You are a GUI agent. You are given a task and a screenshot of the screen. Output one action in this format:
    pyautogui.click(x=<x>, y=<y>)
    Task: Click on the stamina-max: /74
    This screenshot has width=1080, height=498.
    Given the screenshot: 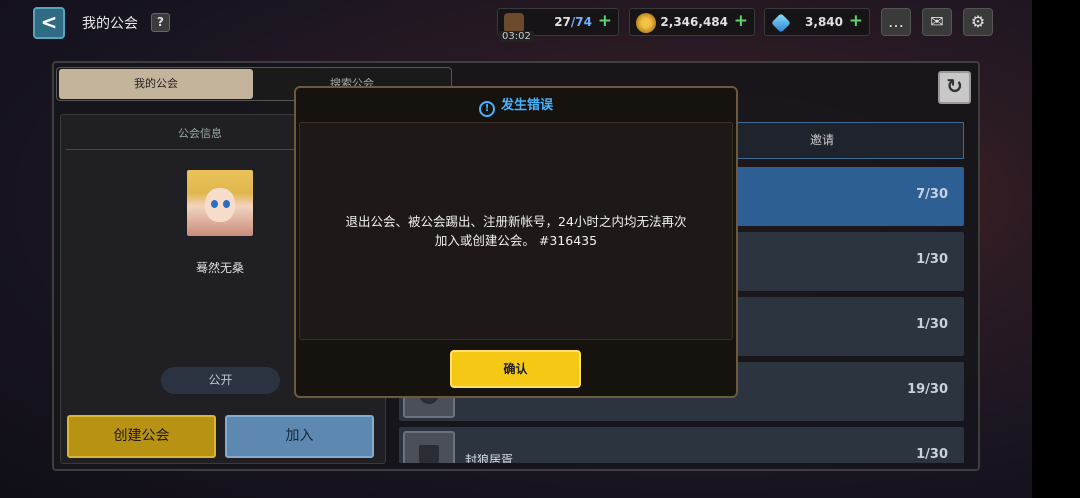 What is the action you would take?
    pyautogui.click(x=581, y=22)
    